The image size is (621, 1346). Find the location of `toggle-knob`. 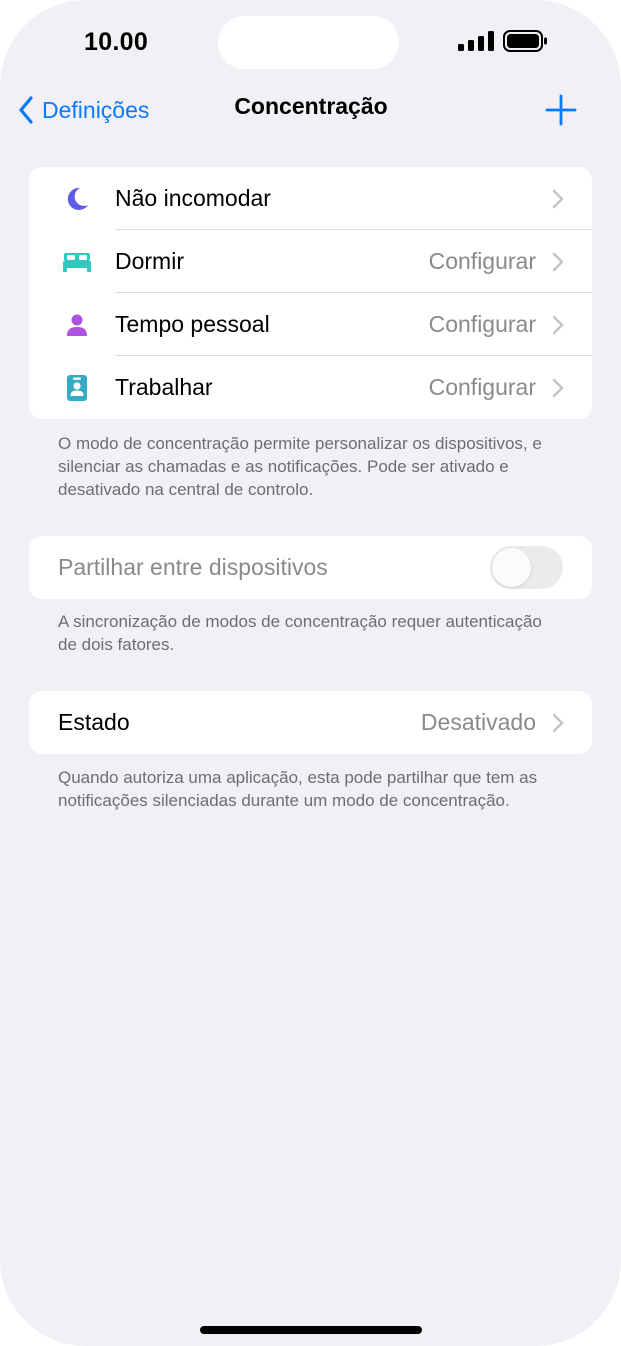

toggle-knob is located at coordinates (511, 567).